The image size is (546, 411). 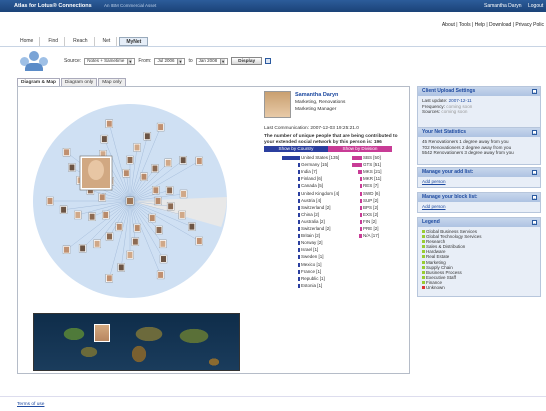 What do you see at coordinates (212, 61) in the screenshot?
I see `to-select: Jan 2008 ▼` at bounding box center [212, 61].